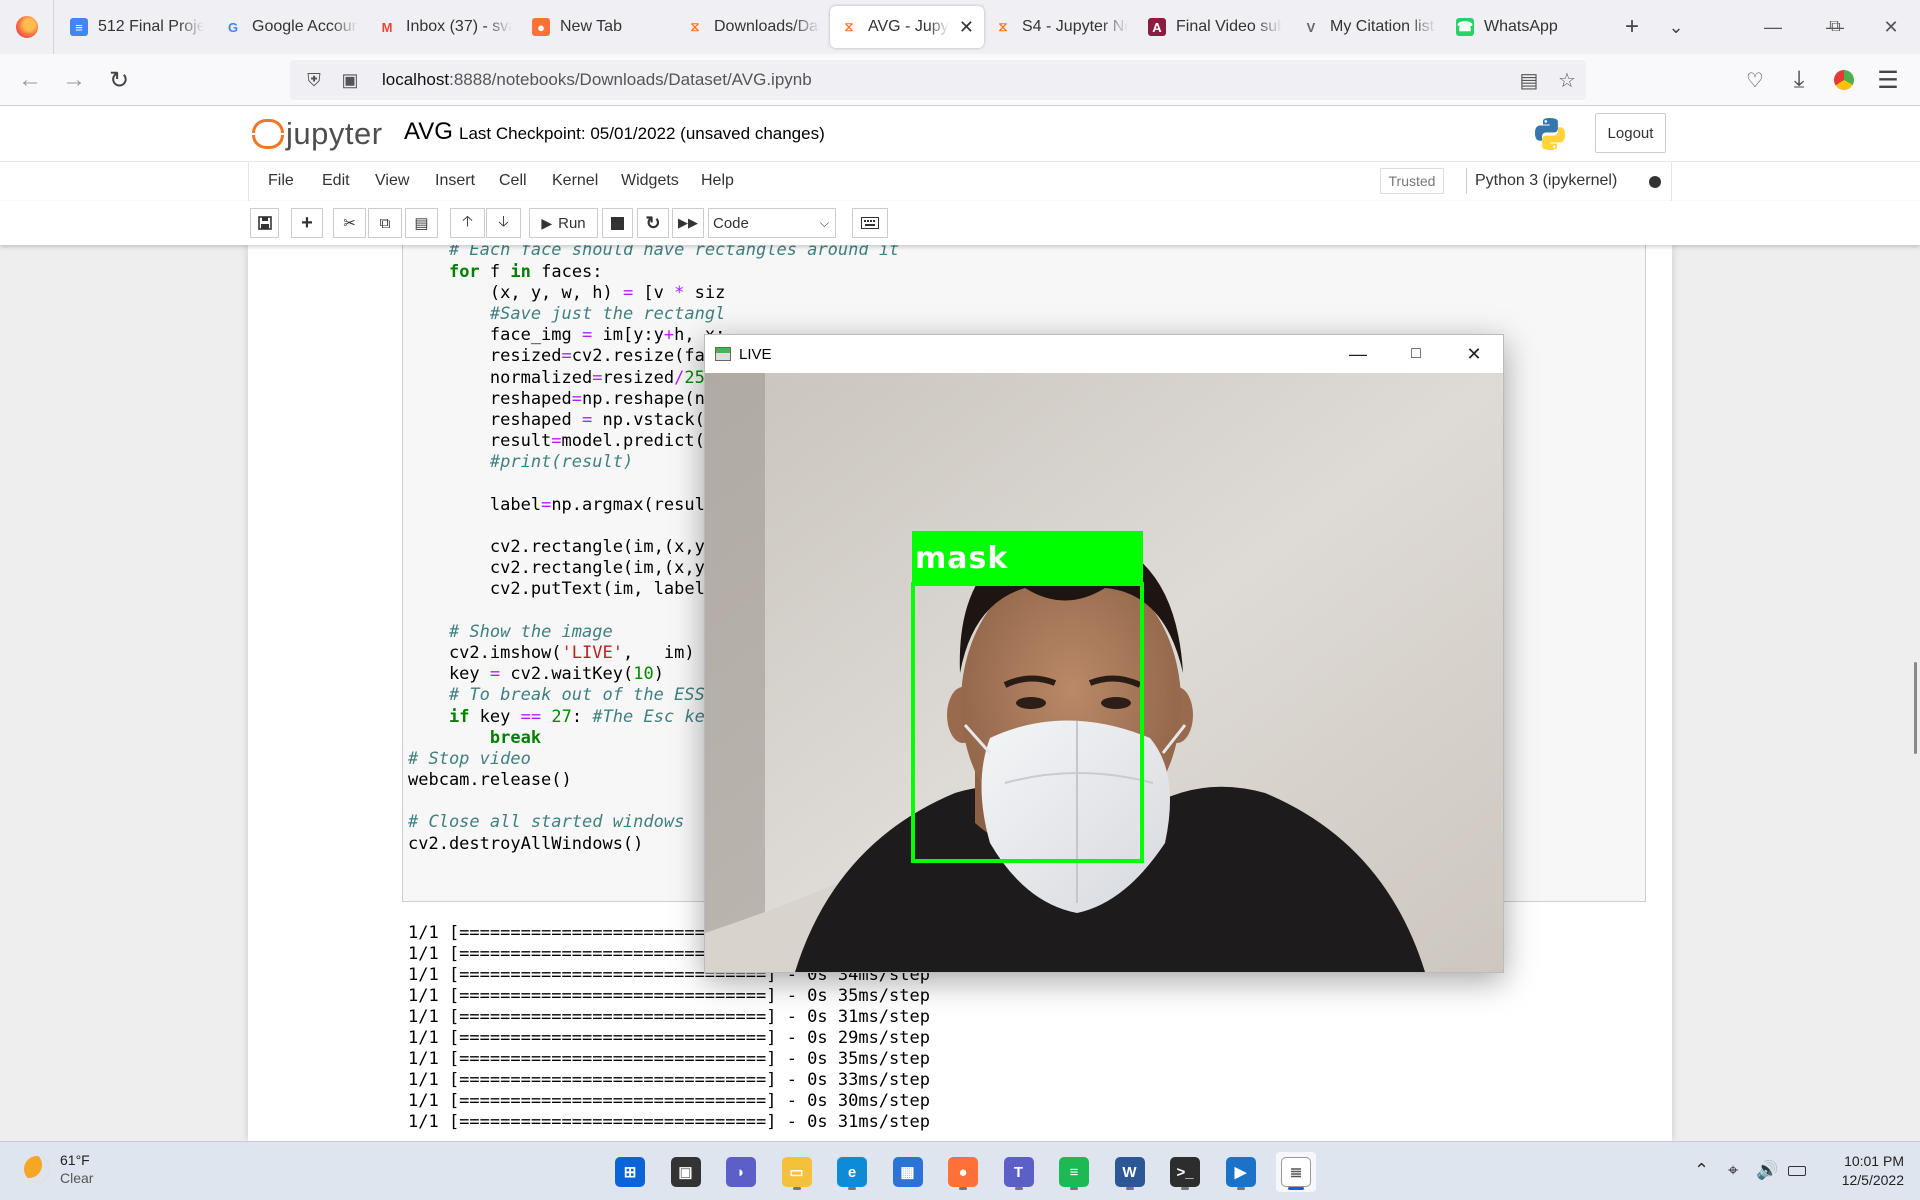  I want to click on menu-kernel: Kernel, so click(575, 181).